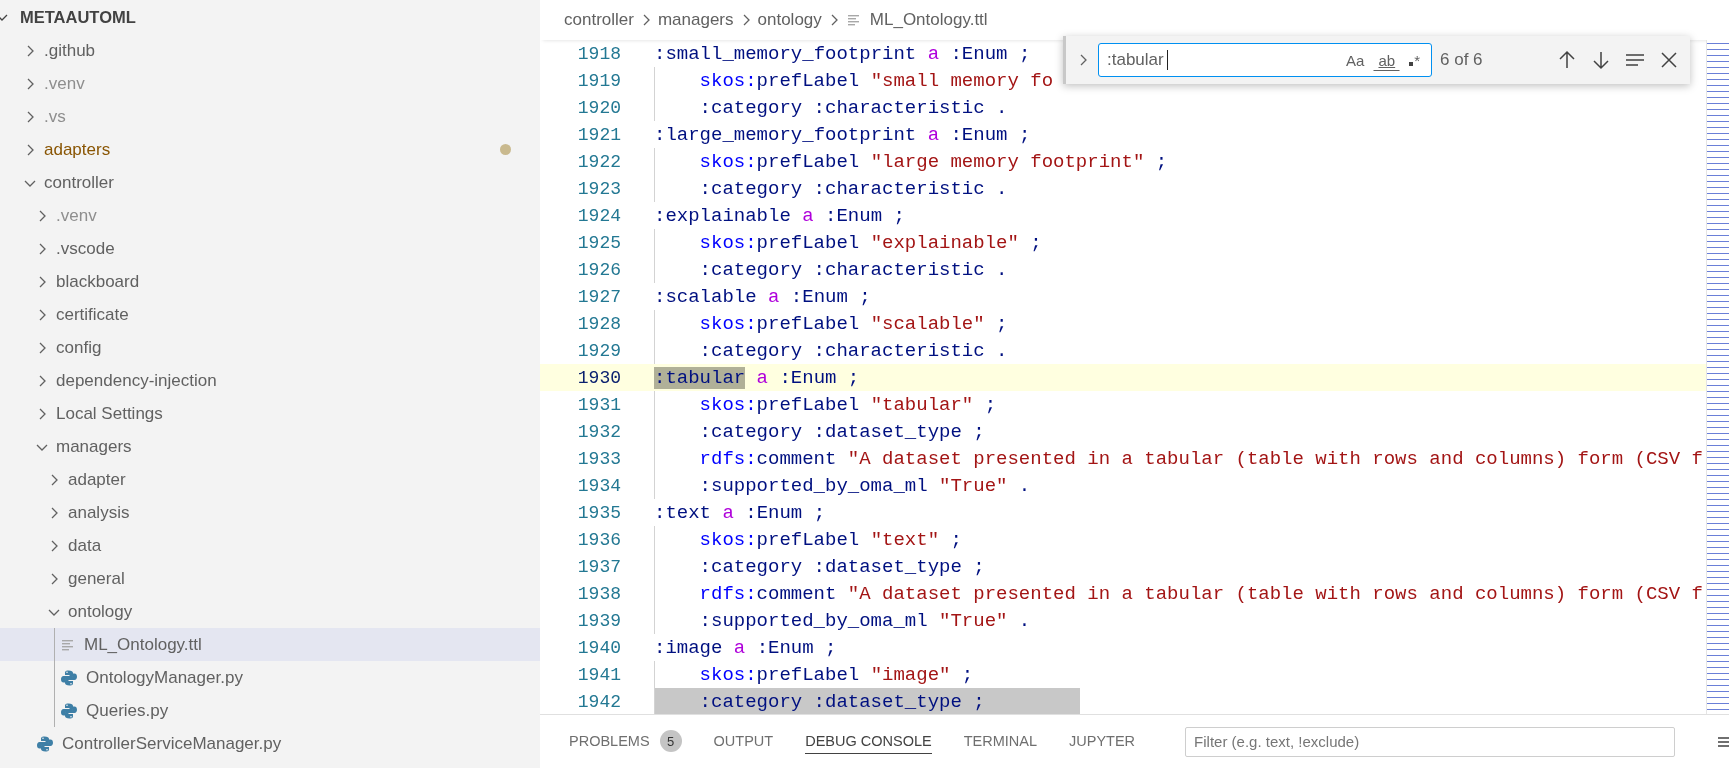  What do you see at coordinates (670, 741) in the screenshot?
I see `count-badge: 5` at bounding box center [670, 741].